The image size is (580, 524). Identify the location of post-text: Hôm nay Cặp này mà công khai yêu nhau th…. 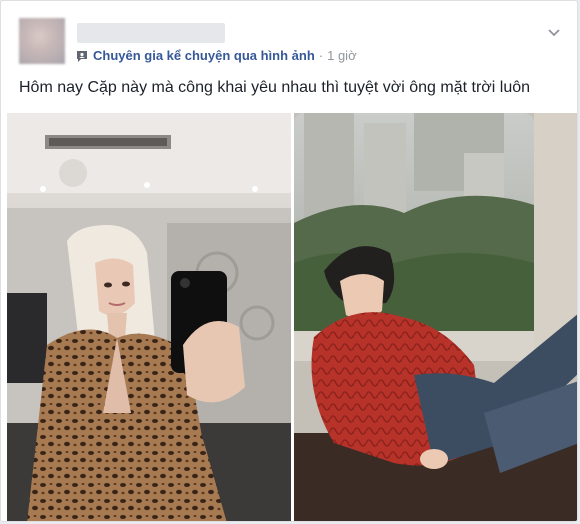
(275, 87).